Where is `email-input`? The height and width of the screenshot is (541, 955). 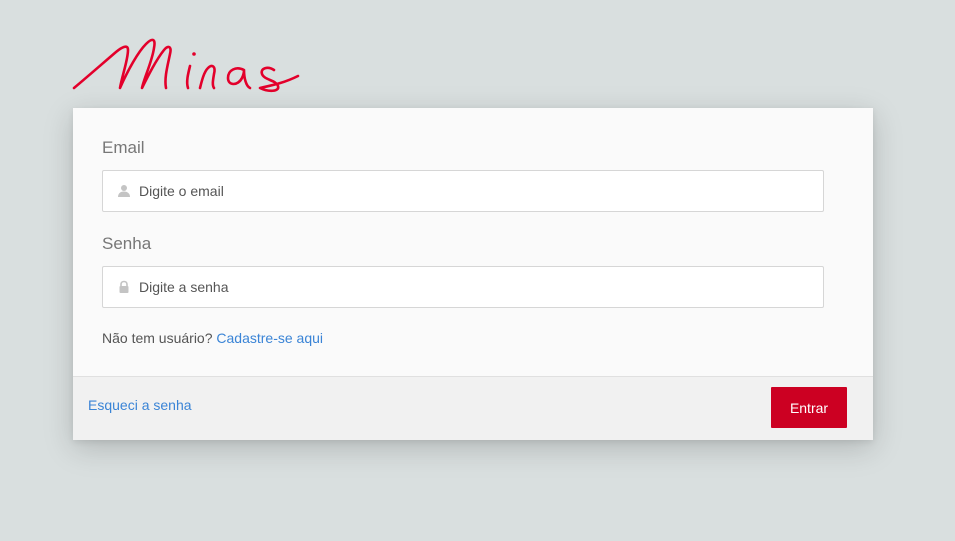
email-input is located at coordinates (474, 191).